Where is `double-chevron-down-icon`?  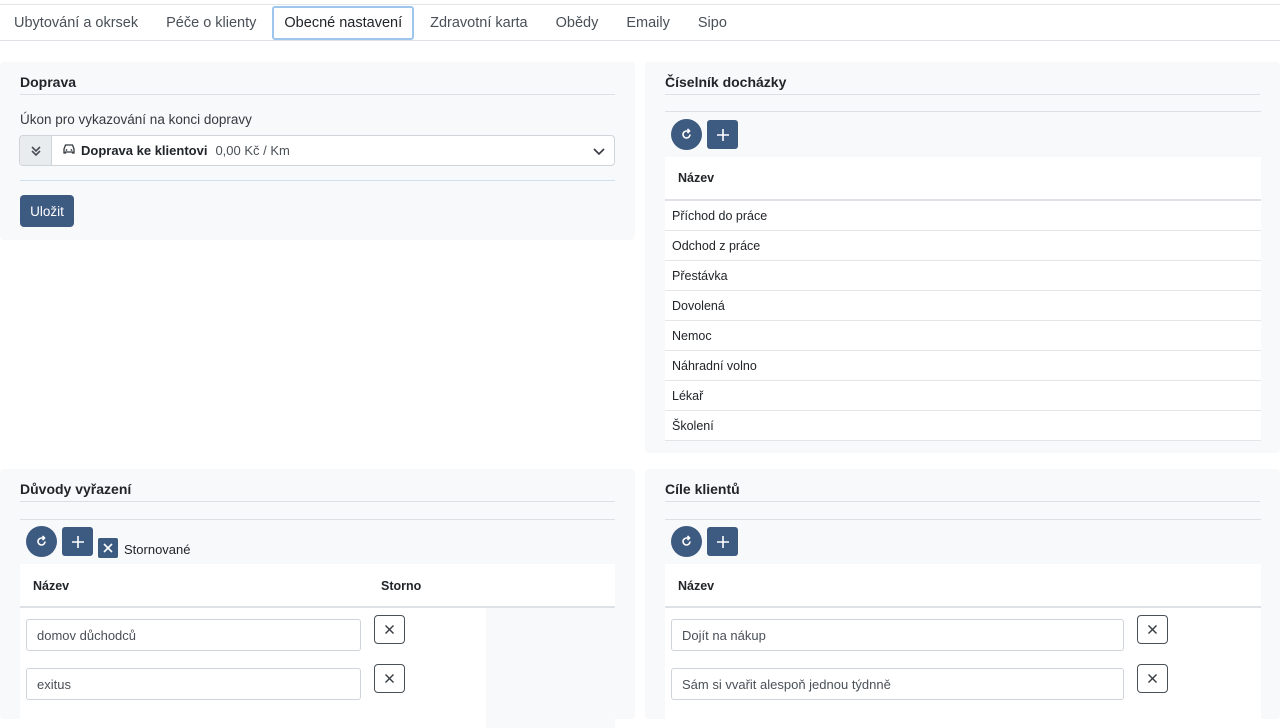 double-chevron-down-icon is located at coordinates (36, 150).